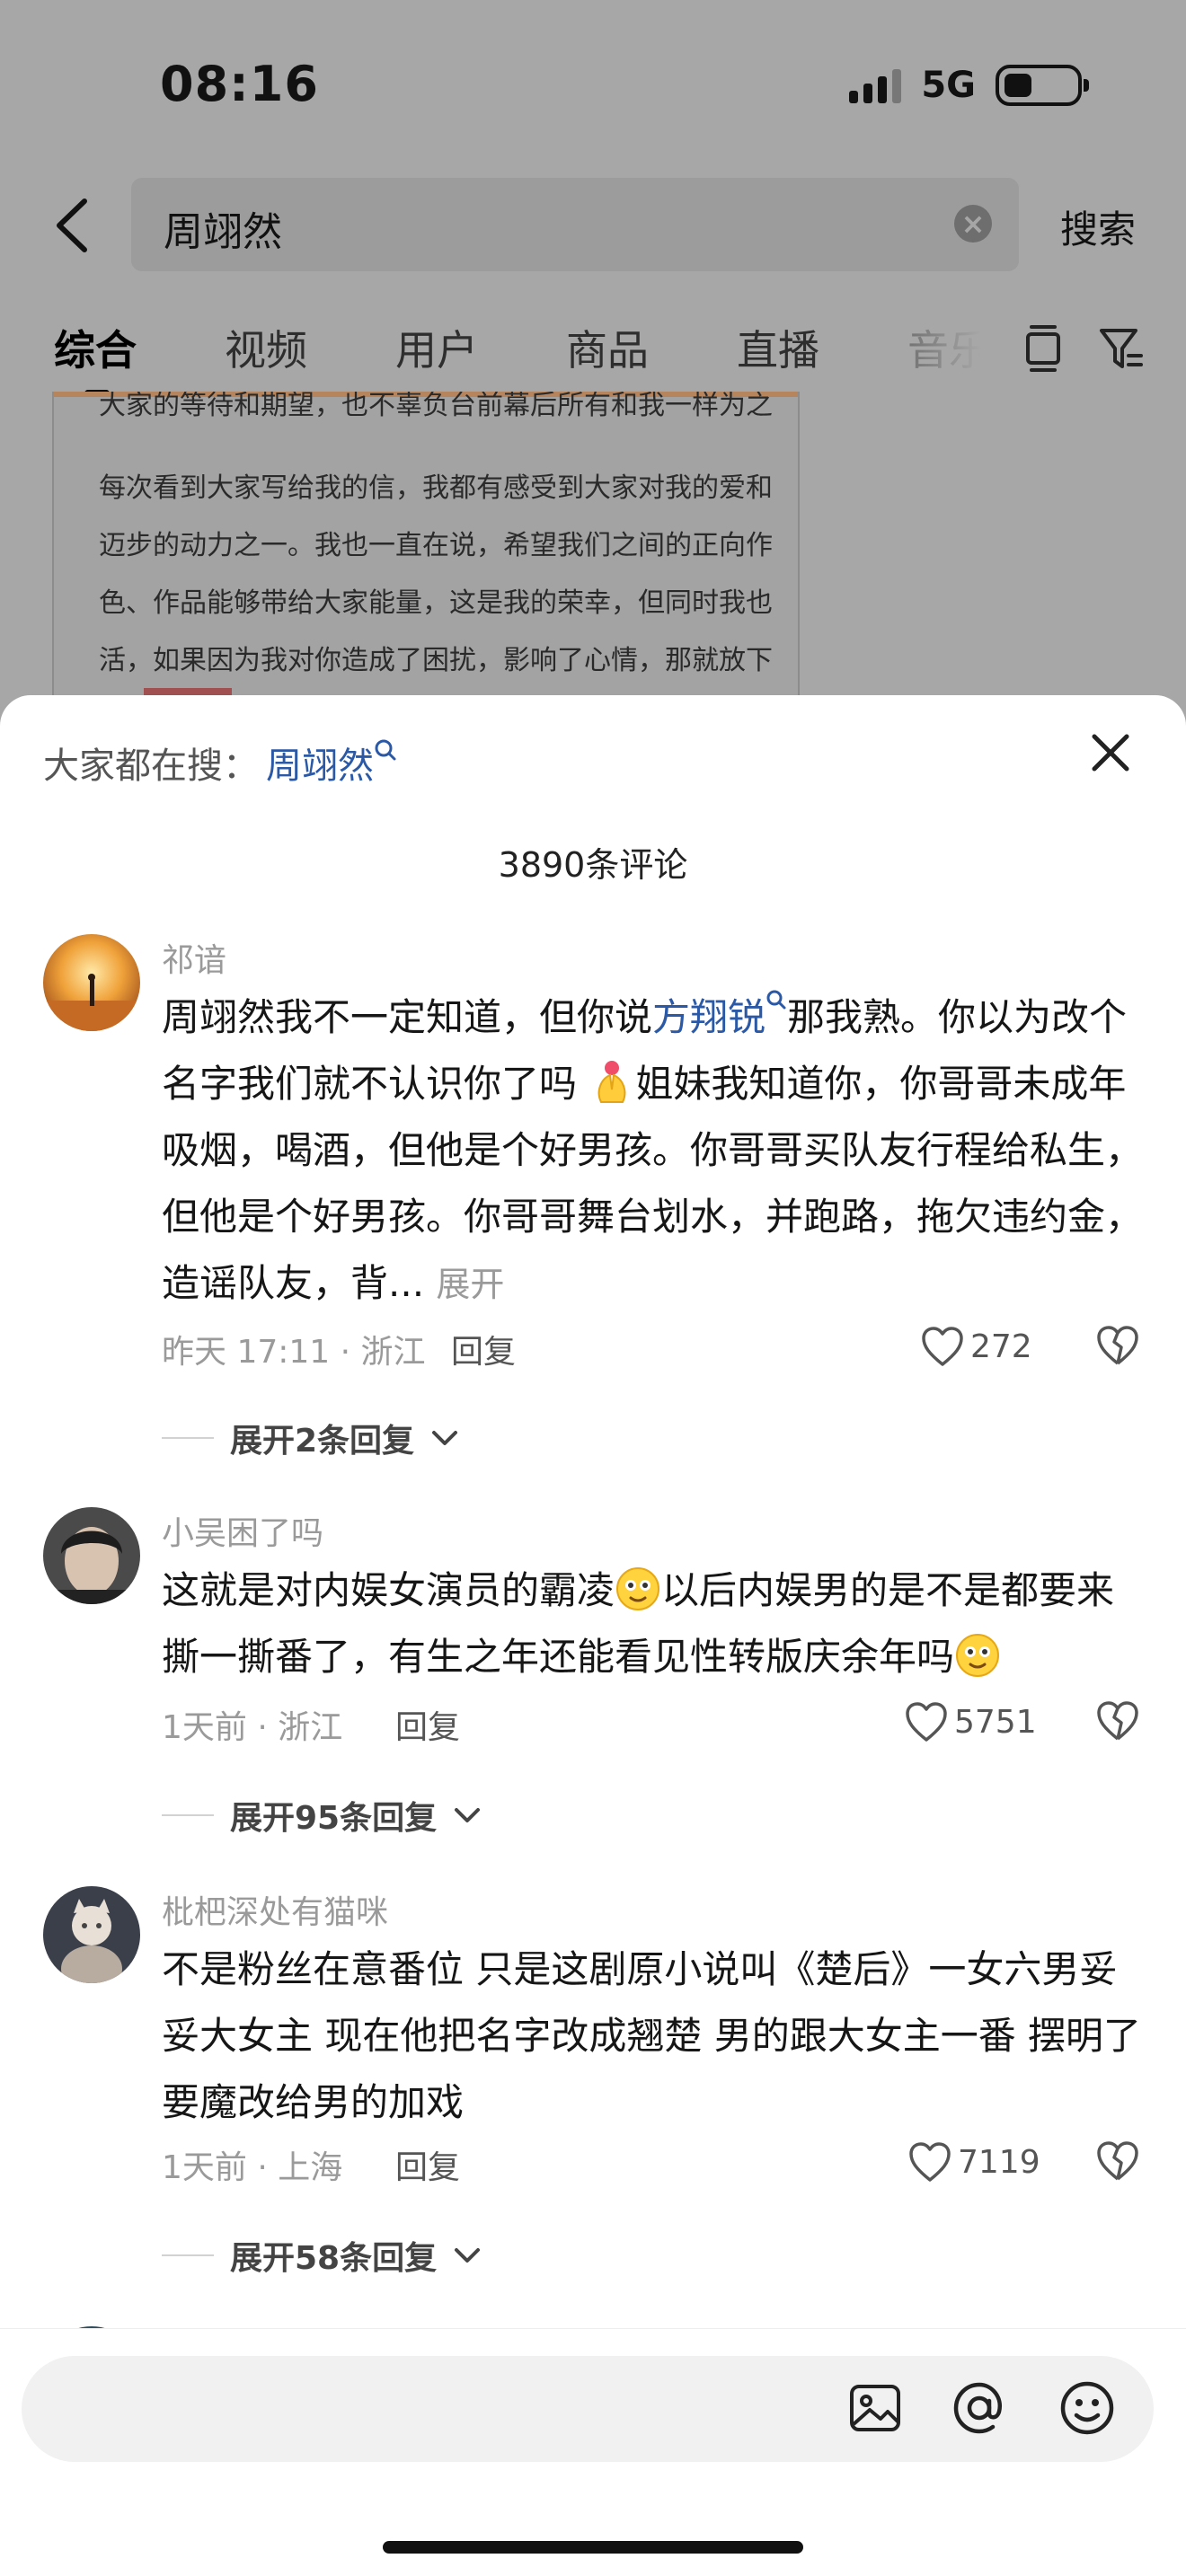 The image size is (1186, 2576). What do you see at coordinates (407, 1017) in the screenshot?
I see `comment-text-part: 周翊然我不一定知道，但你说` at bounding box center [407, 1017].